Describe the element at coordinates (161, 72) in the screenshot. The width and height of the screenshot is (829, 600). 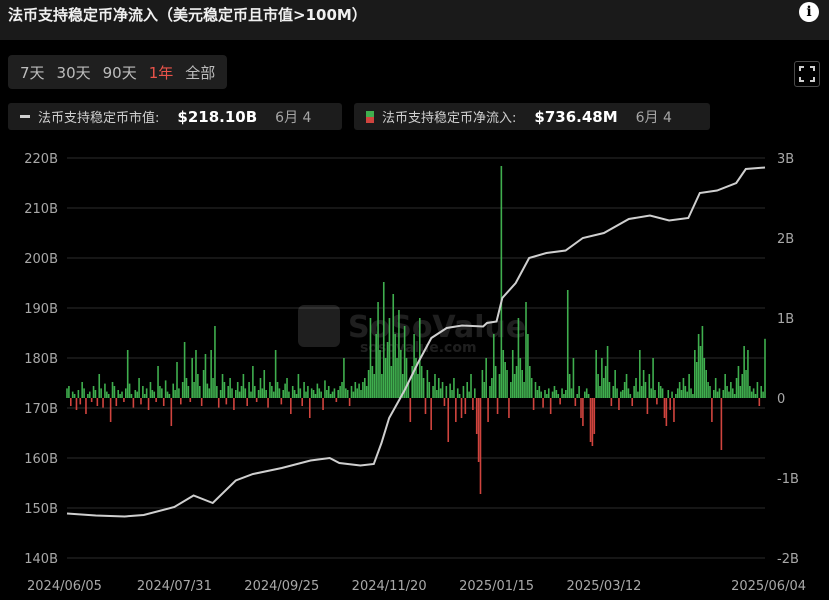
I see `tab-1y: 1年` at that location.